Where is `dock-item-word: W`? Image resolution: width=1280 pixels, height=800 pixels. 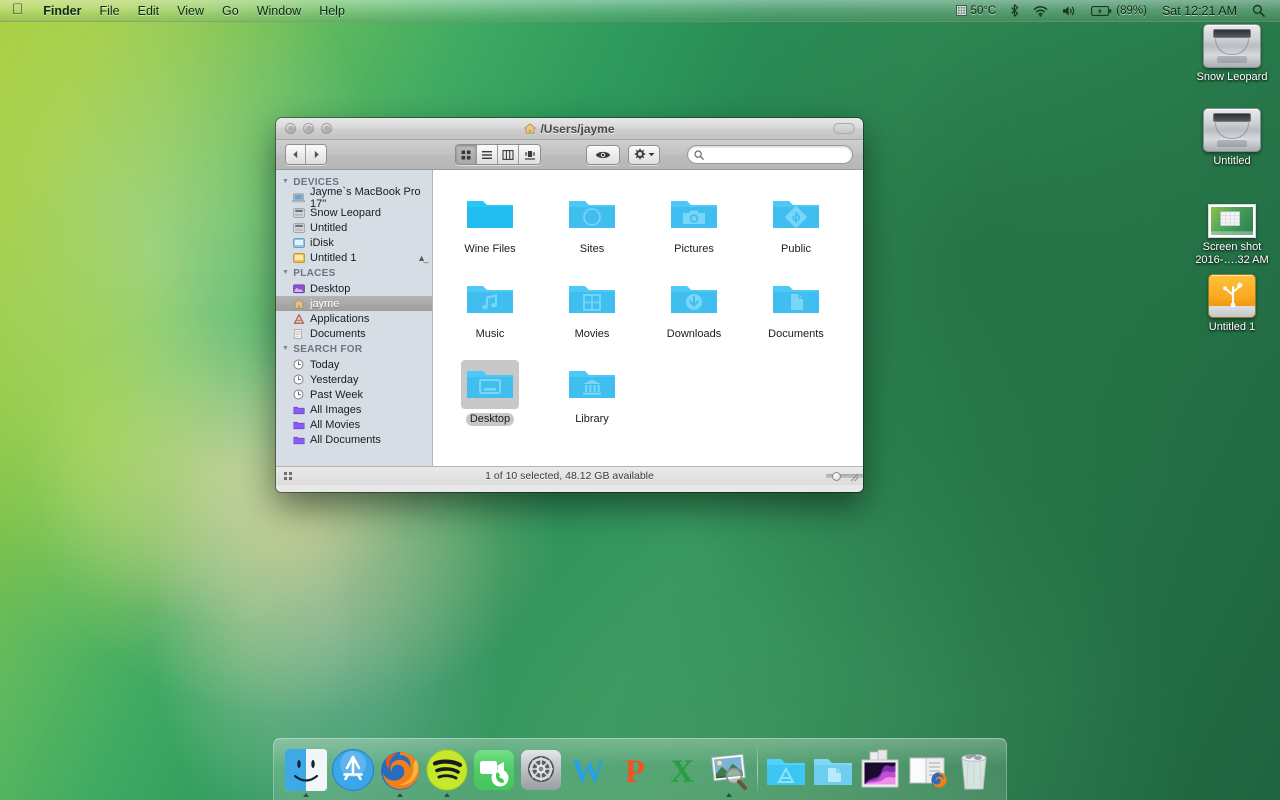
dock-item-word: W is located at coordinates (587, 770).